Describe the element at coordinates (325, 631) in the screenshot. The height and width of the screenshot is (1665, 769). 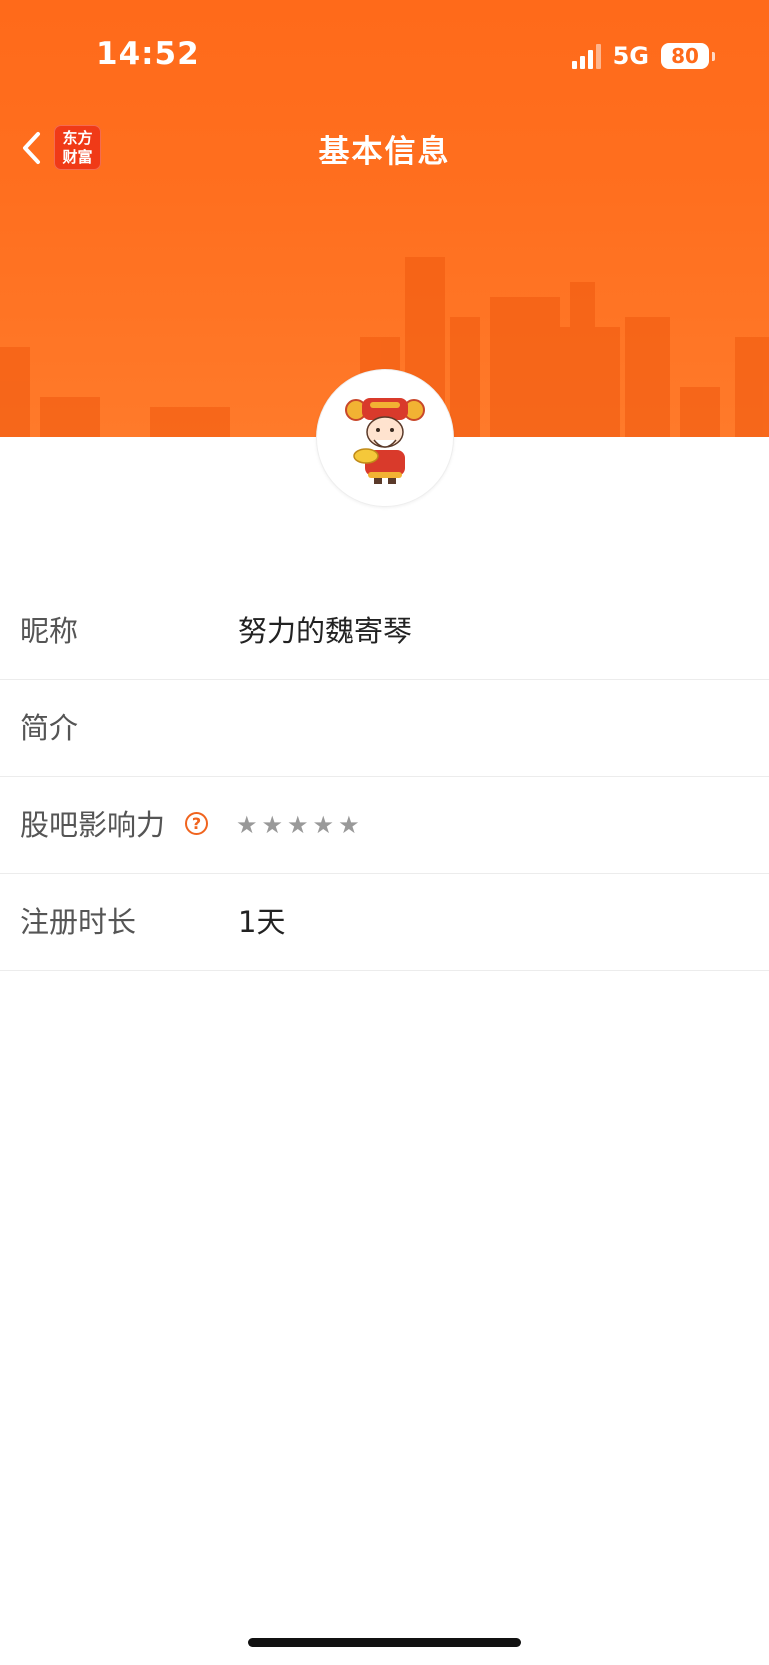
I see `nickname-value: 努力的魏寄琴` at that location.